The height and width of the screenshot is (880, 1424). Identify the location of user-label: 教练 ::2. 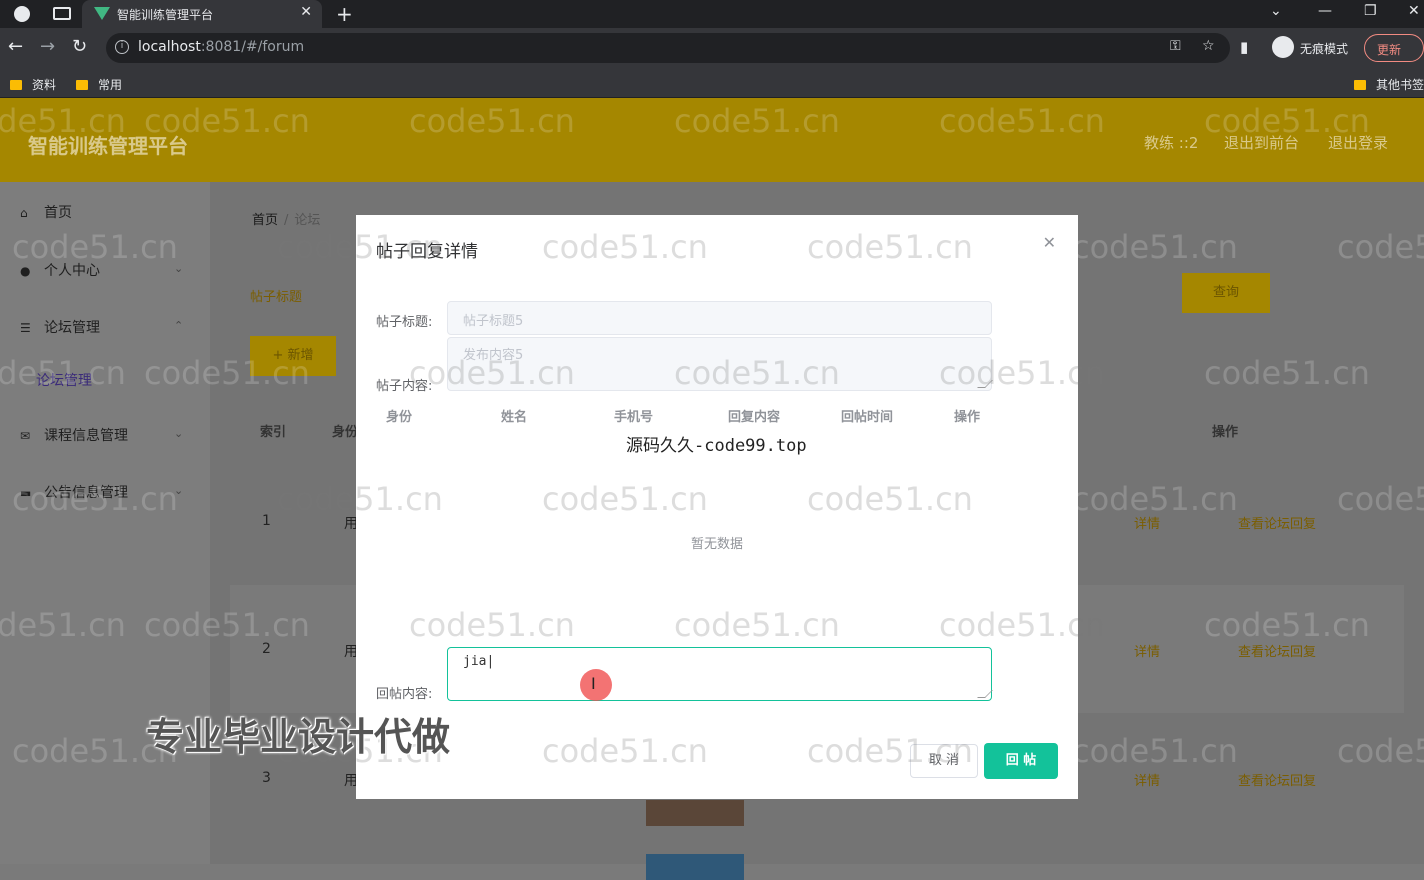
(1171, 143).